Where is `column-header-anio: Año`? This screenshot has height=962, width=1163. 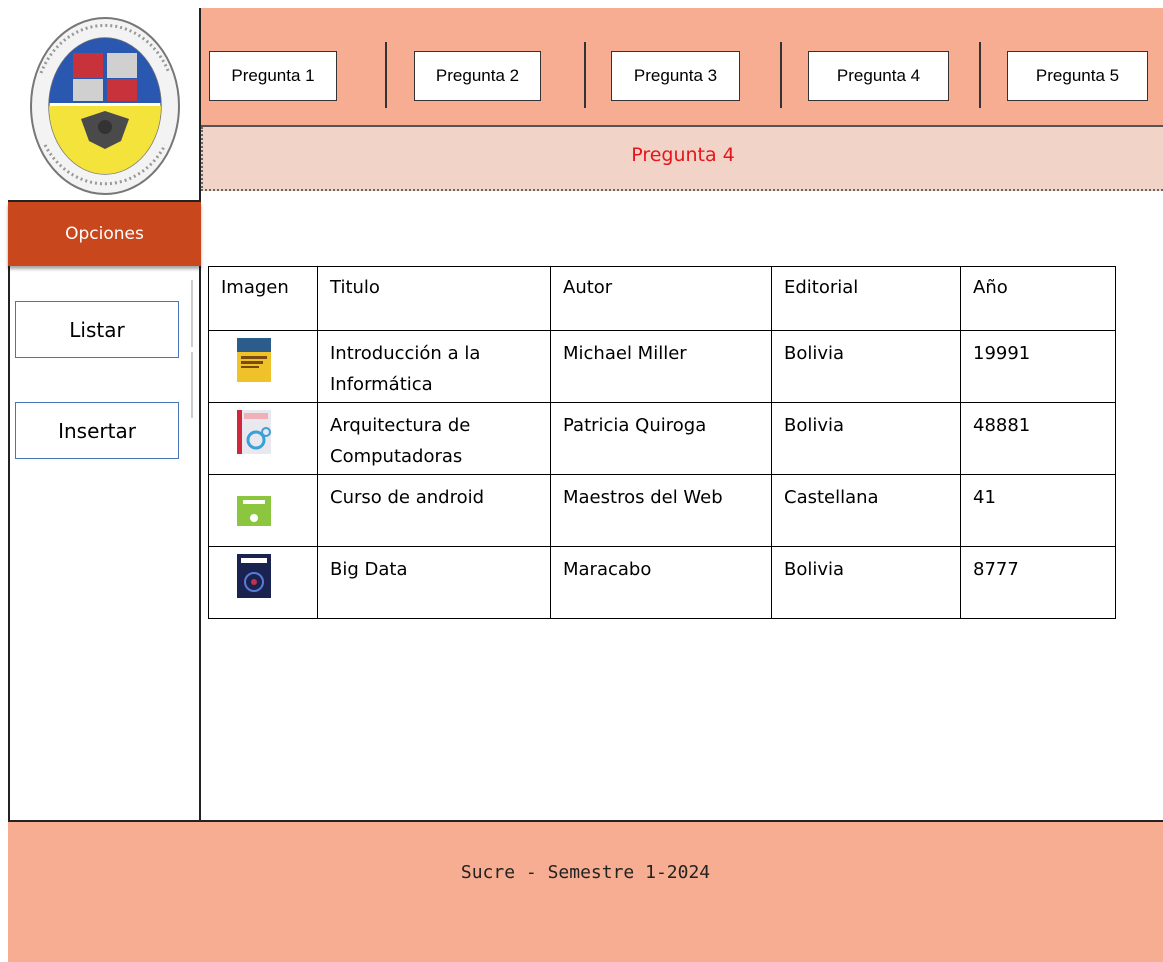 column-header-anio: Año is located at coordinates (1038, 298).